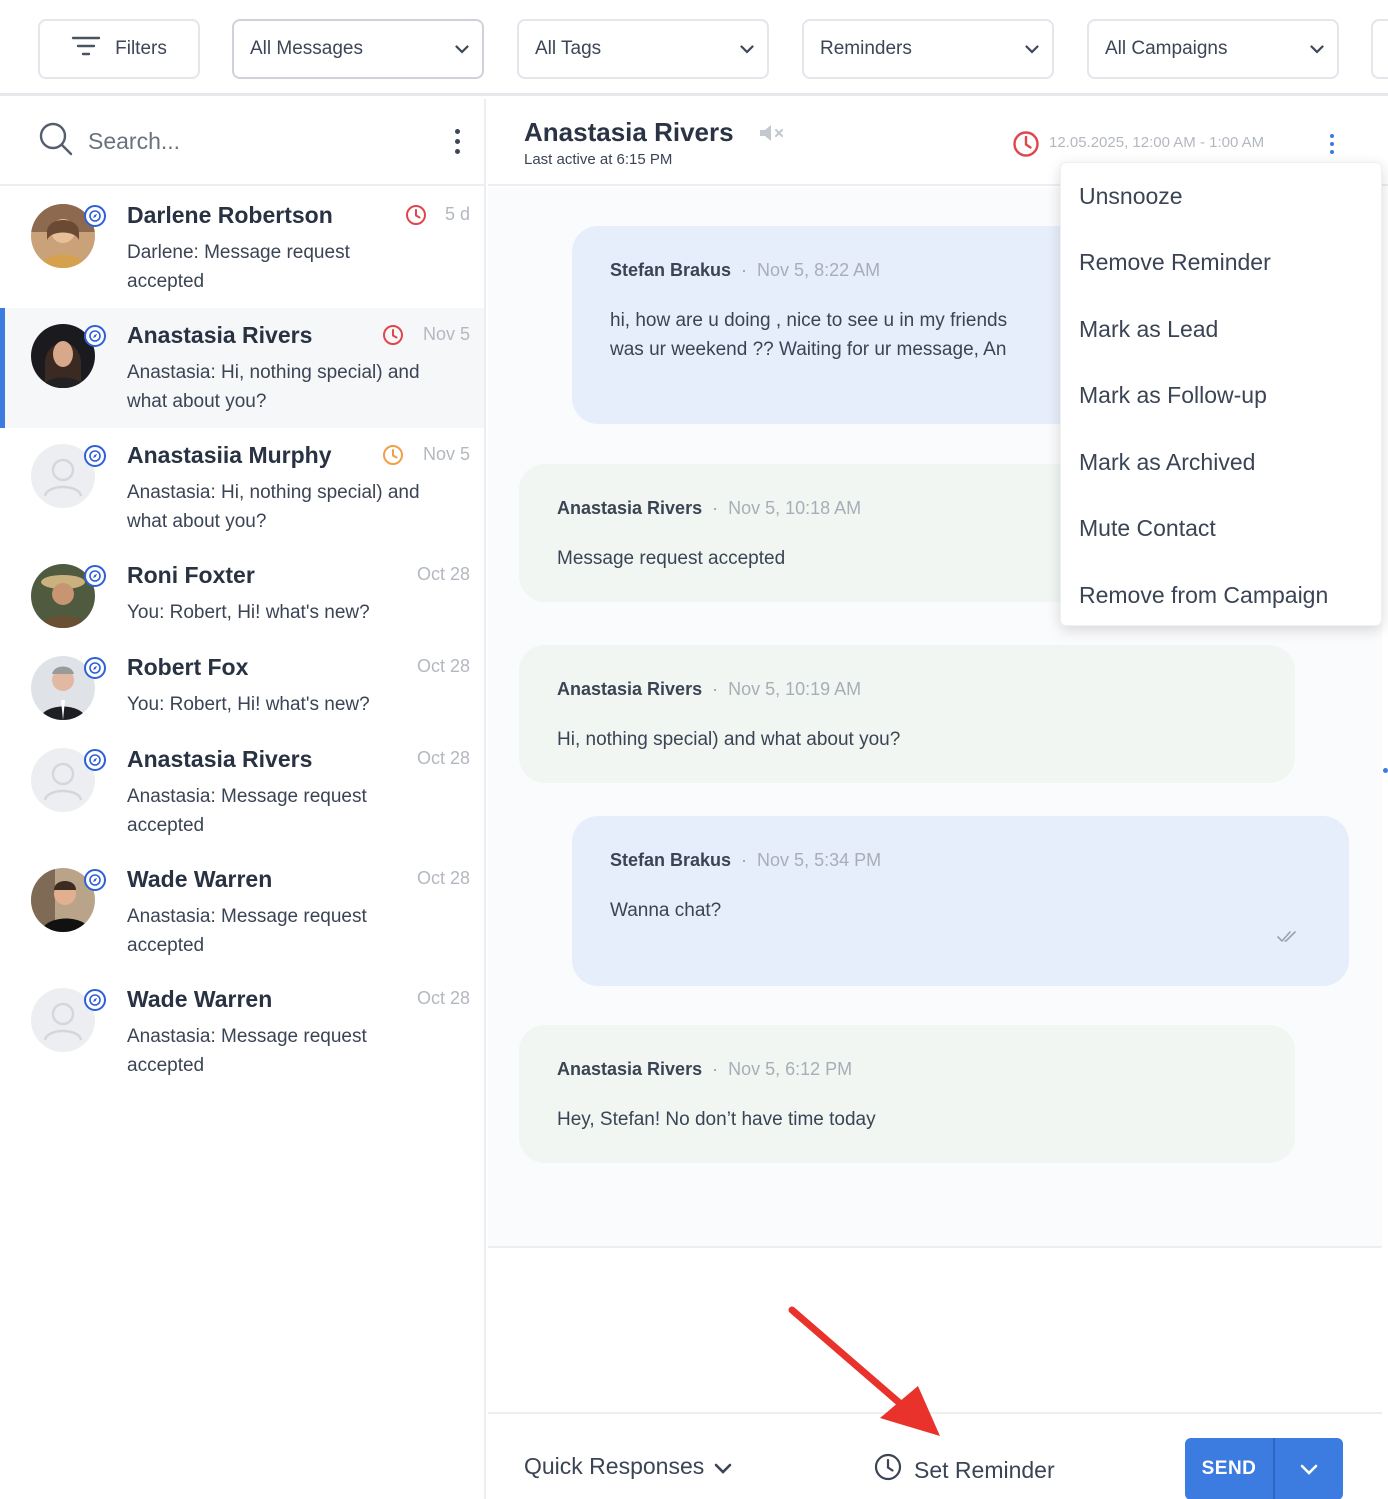 This screenshot has height=1499, width=1388. I want to click on campaigns-filter-value: All Campaigns, so click(1166, 48).